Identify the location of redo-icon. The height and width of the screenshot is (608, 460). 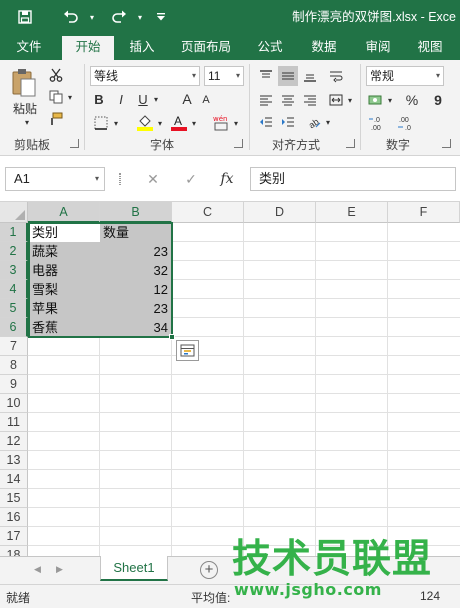
(119, 17).